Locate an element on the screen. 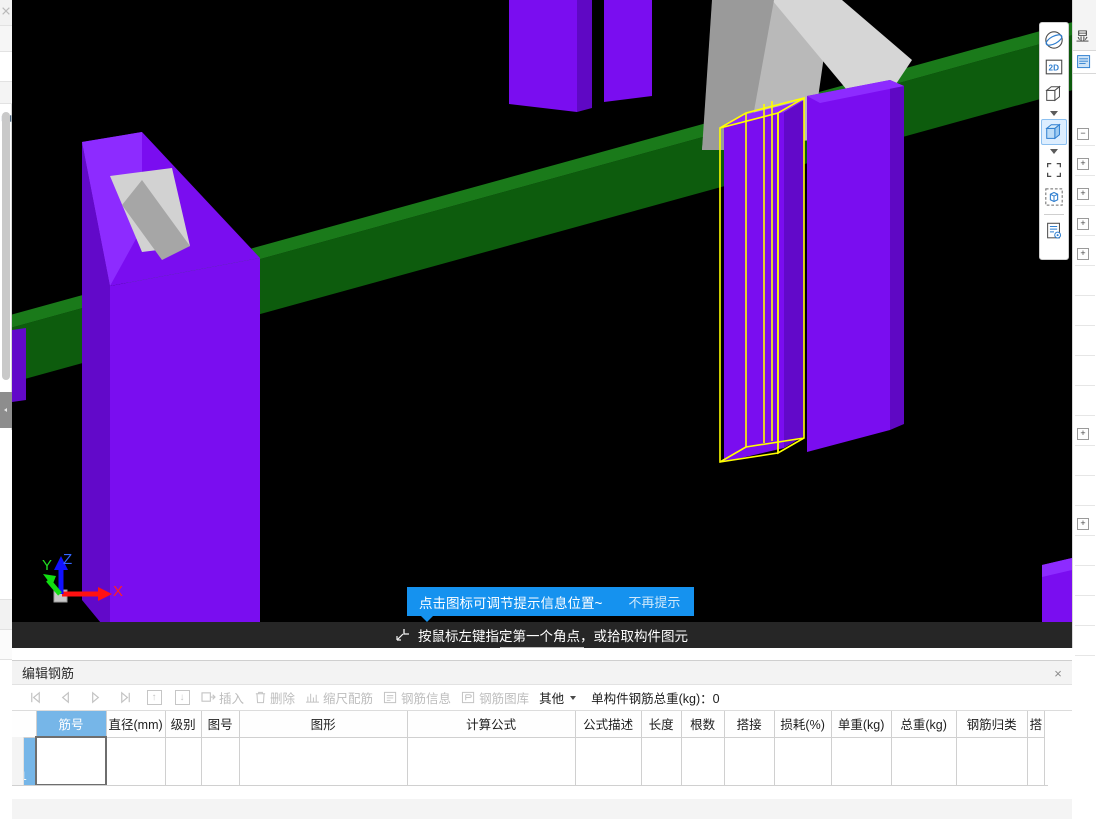 The height and width of the screenshot is (819, 1096). tree-node-13: + is located at coordinates (1085, 524).